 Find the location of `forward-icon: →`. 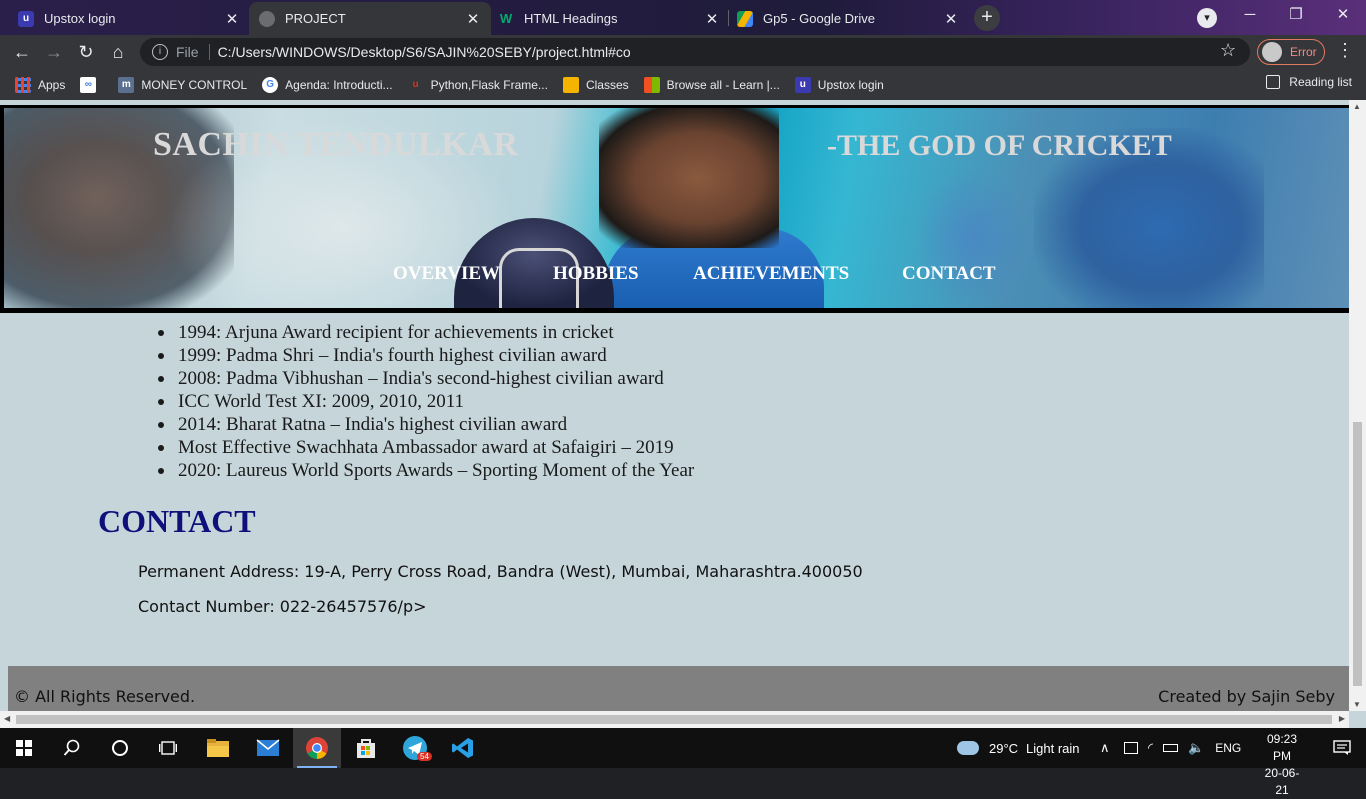

forward-icon: → is located at coordinates (54, 52).